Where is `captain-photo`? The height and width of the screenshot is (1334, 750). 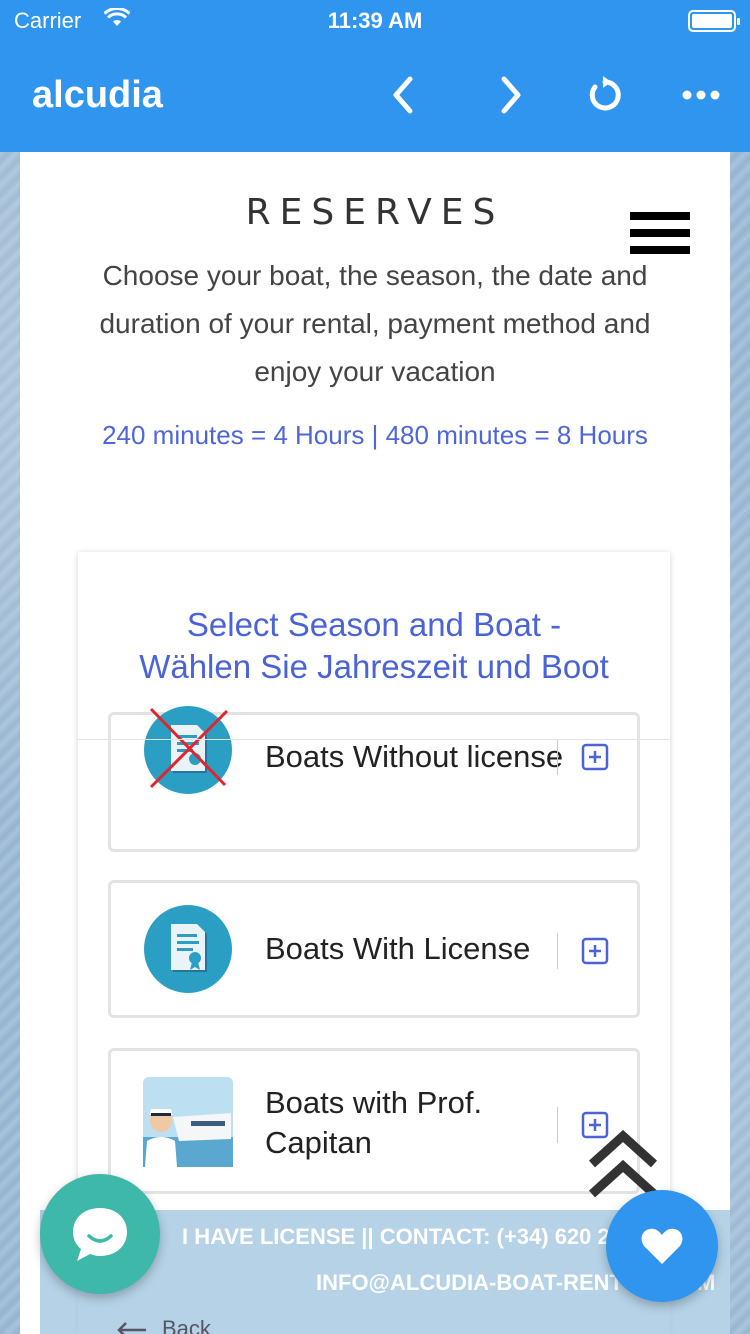
captain-photo is located at coordinates (188, 1122).